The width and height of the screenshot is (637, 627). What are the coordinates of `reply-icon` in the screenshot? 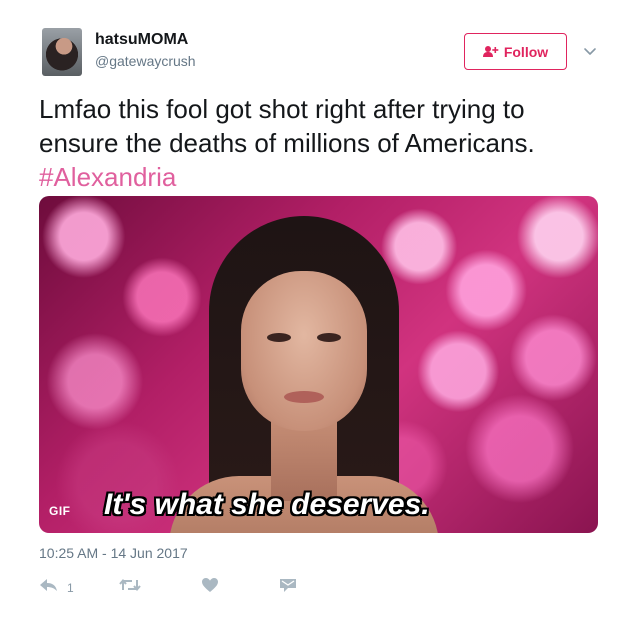 It's located at (49, 587).